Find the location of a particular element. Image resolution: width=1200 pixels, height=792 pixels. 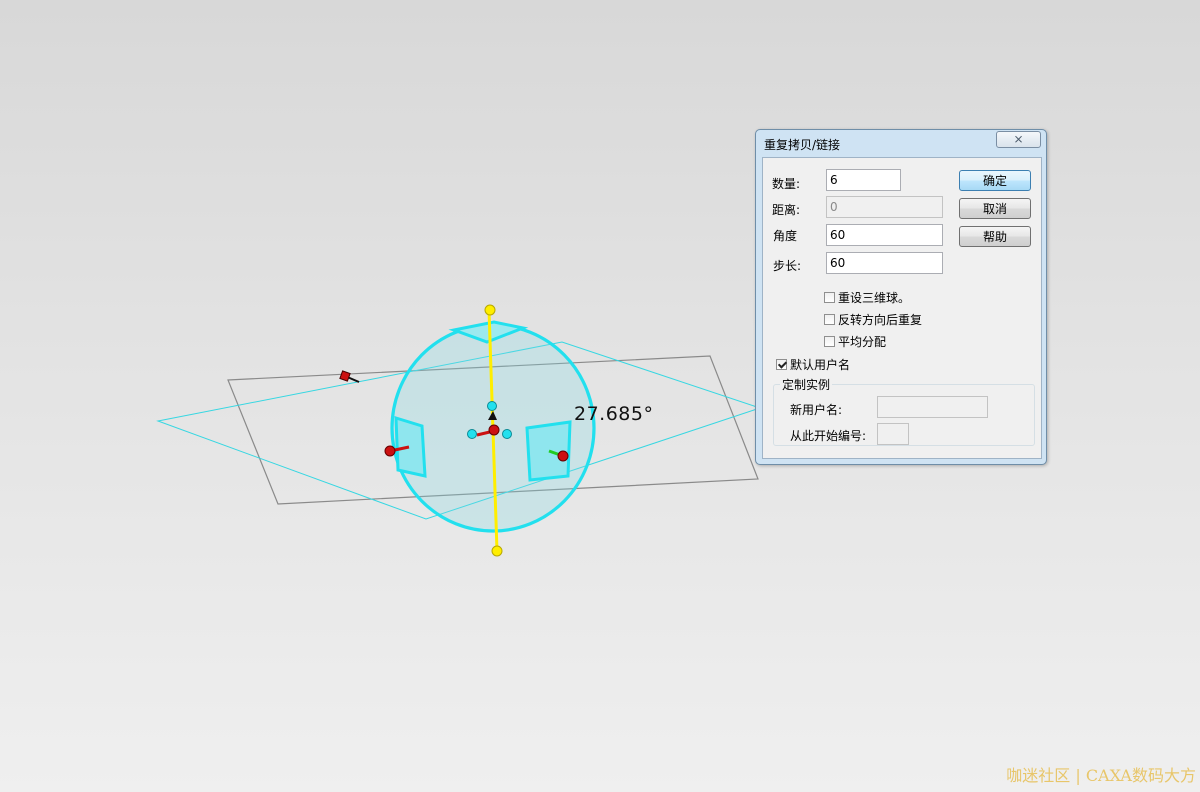

left-red-handle is located at coordinates (390, 451).